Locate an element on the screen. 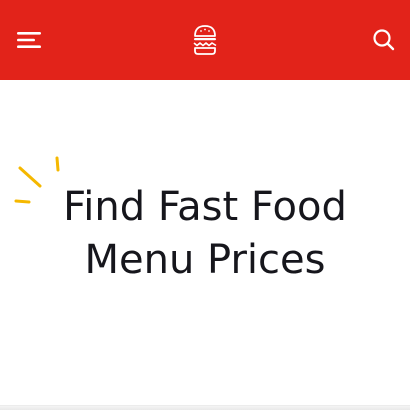 Image resolution: width=410 pixels, height=410 pixels. menu-button is located at coordinates (29, 40).